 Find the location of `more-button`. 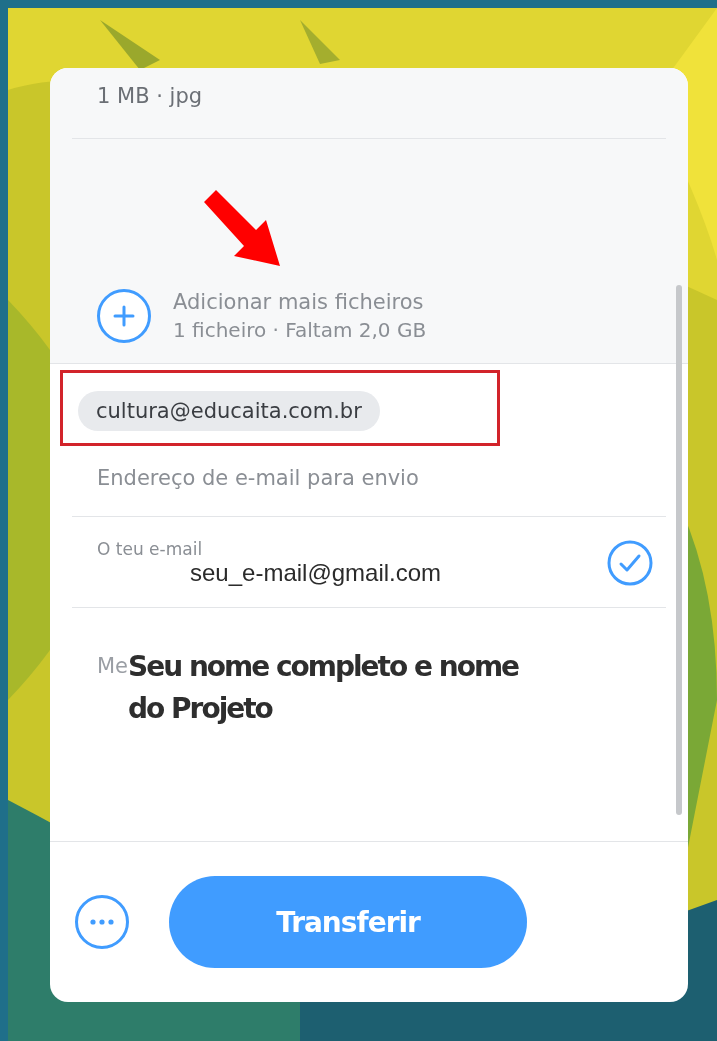

more-button is located at coordinates (102, 922).